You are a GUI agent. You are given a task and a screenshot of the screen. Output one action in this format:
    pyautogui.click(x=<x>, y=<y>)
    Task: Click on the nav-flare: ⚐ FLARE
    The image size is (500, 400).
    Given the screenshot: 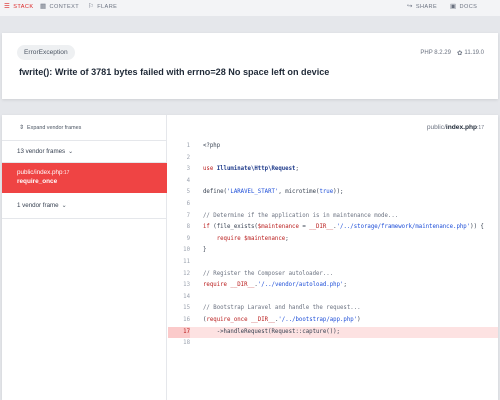 What is the action you would take?
    pyautogui.click(x=103, y=7)
    